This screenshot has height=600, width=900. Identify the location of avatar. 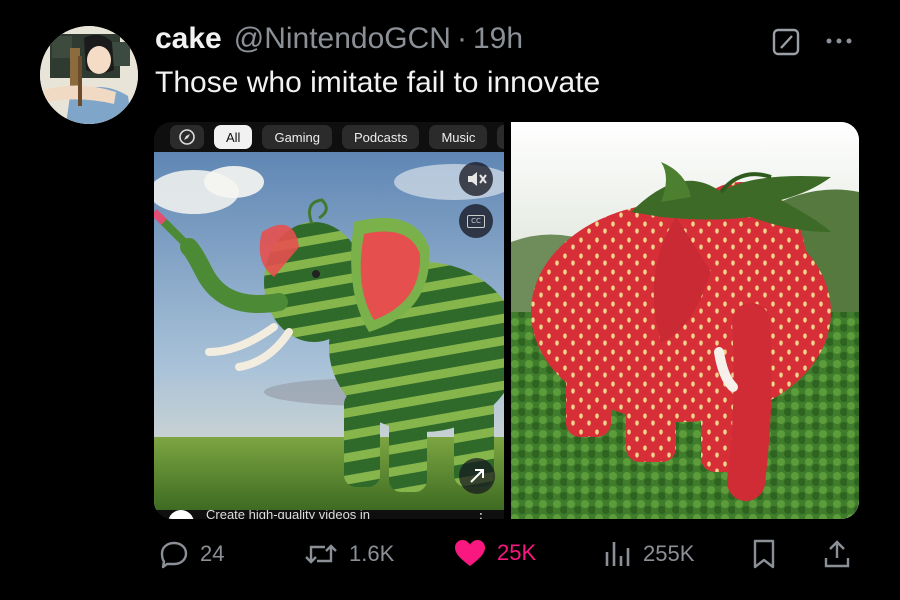
(89, 75).